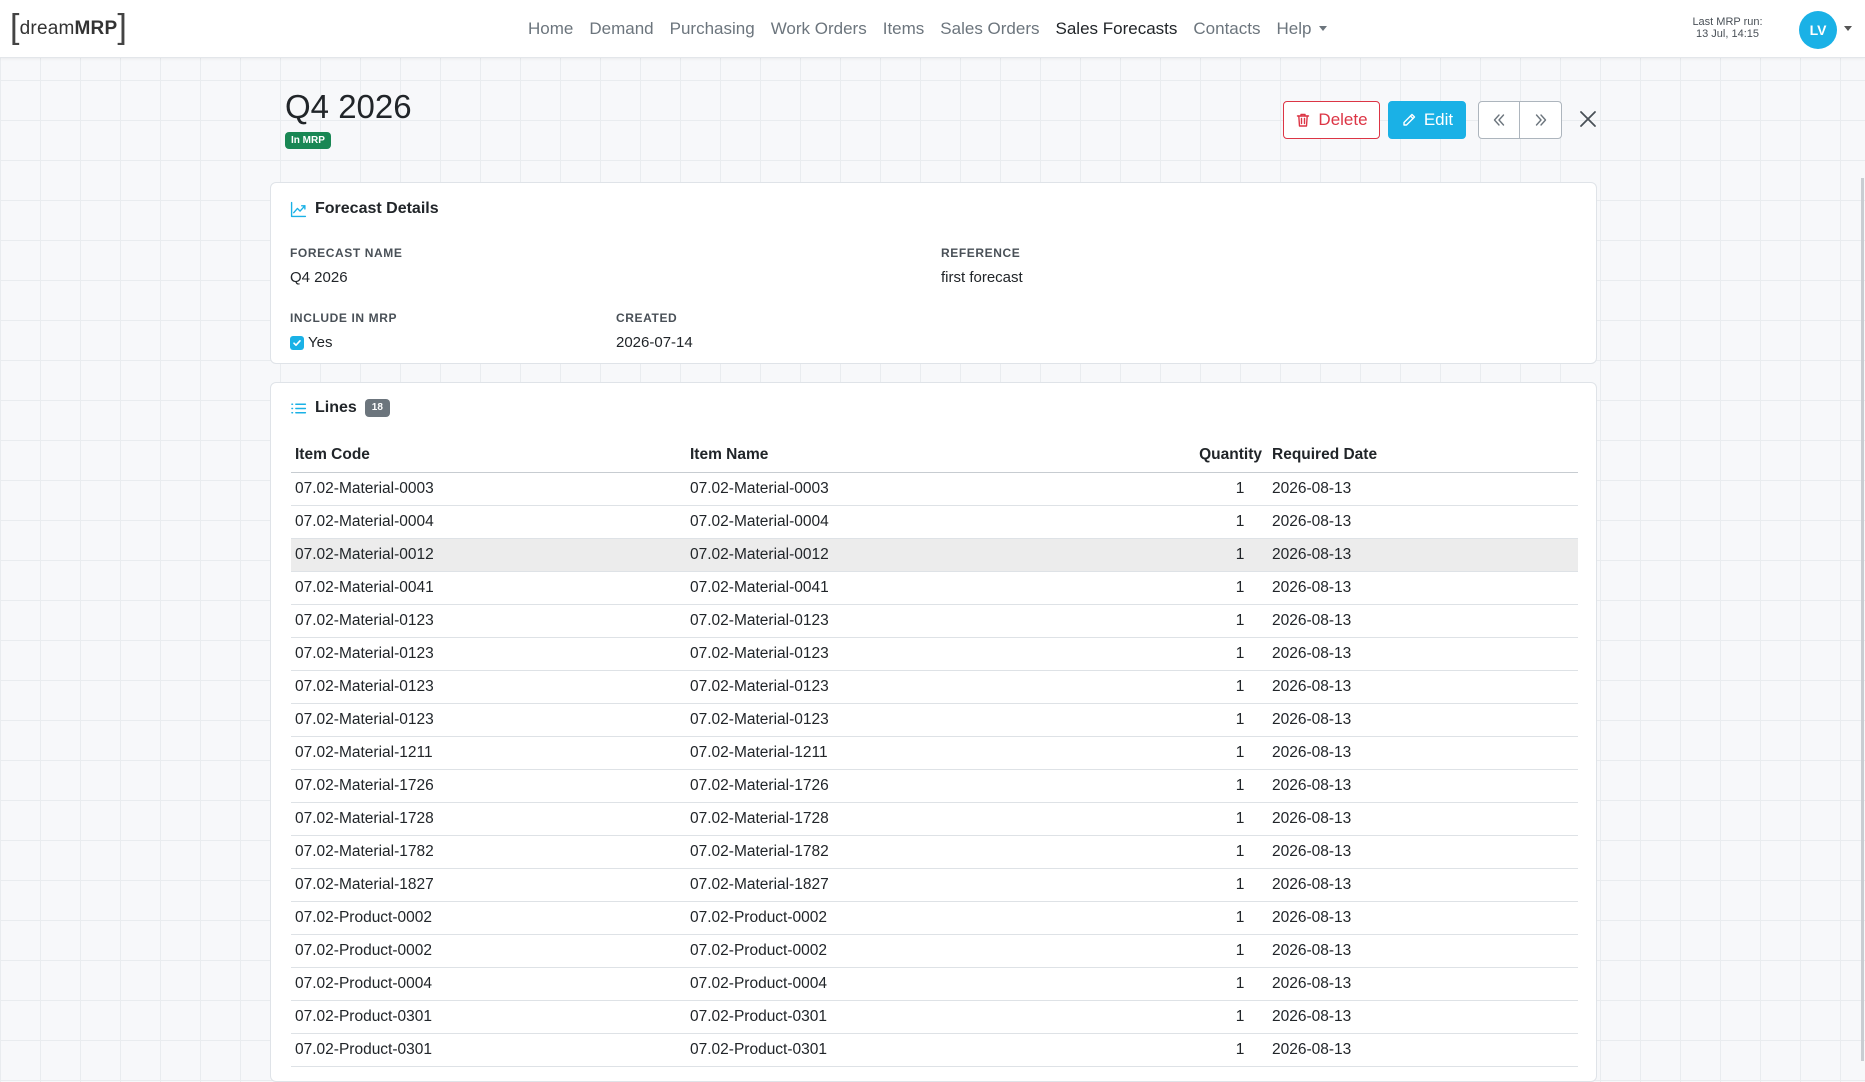 The width and height of the screenshot is (1865, 1082). I want to click on reference-label: REFERENCE, so click(981, 253).